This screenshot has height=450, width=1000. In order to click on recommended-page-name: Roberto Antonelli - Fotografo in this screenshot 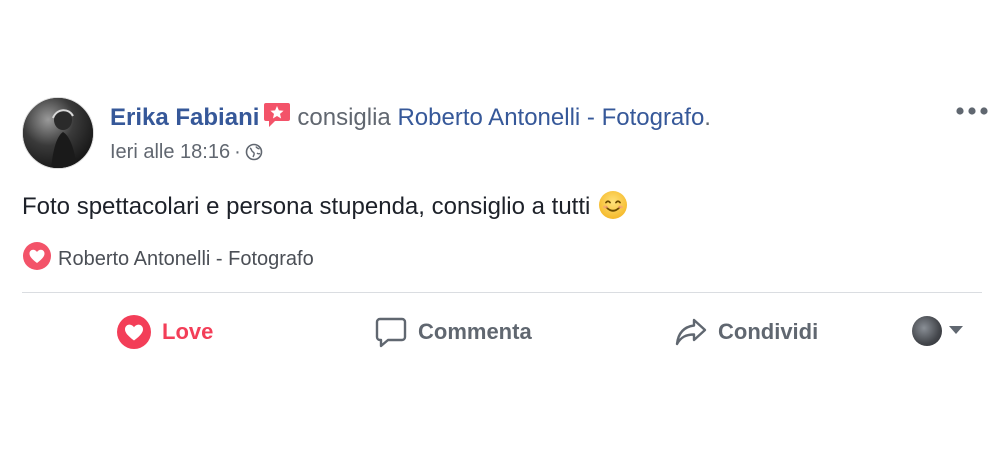, I will do `click(186, 259)`.